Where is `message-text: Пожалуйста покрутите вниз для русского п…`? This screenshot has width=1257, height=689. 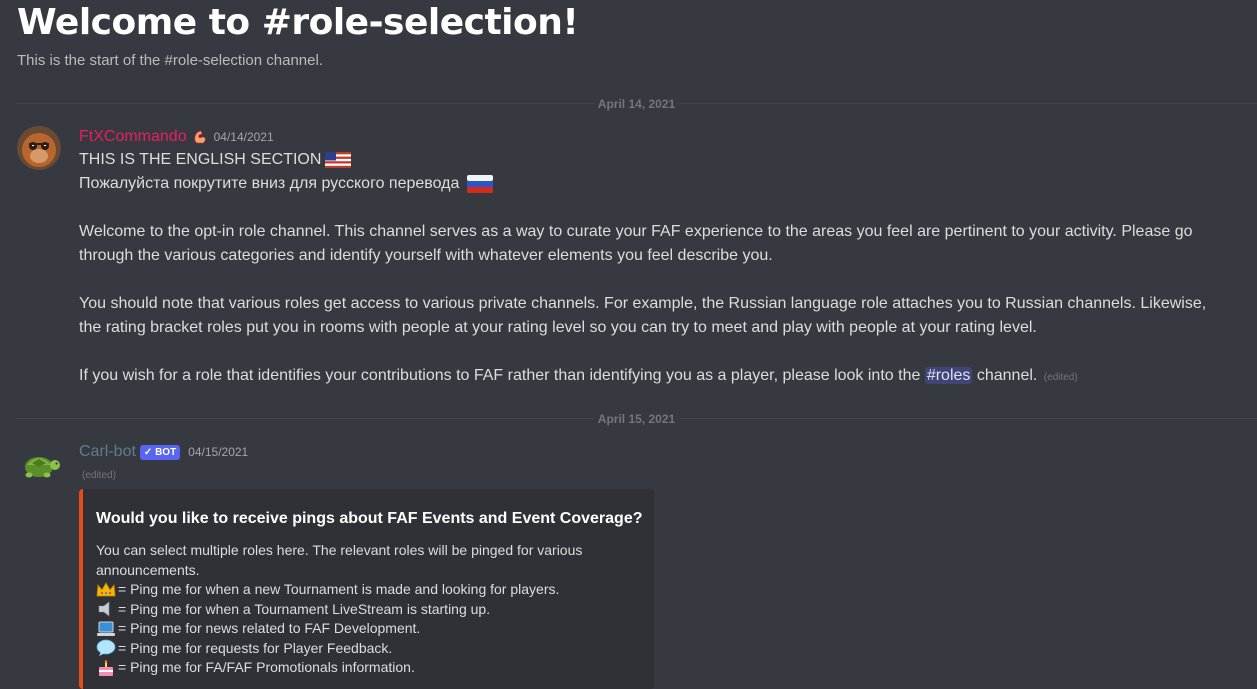
message-text: Пожалуйста покрутите вниз для русского п… is located at coordinates (269, 183).